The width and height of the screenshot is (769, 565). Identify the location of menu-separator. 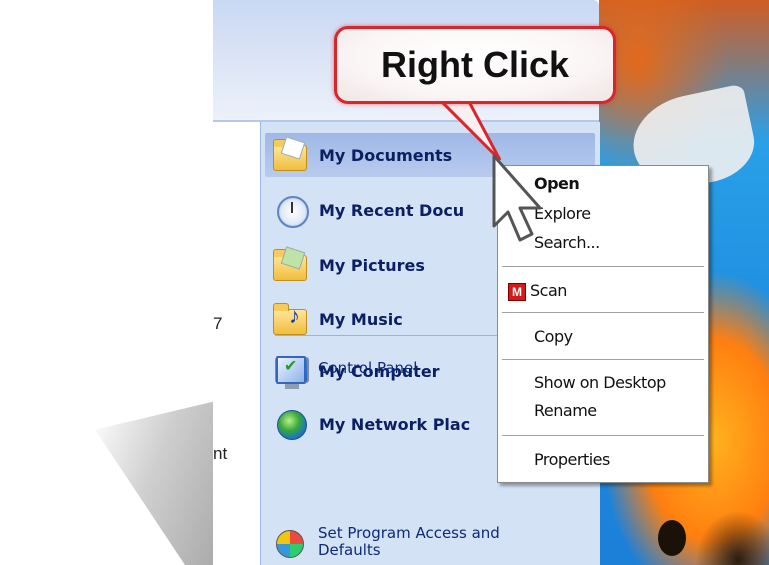
(390, 335).